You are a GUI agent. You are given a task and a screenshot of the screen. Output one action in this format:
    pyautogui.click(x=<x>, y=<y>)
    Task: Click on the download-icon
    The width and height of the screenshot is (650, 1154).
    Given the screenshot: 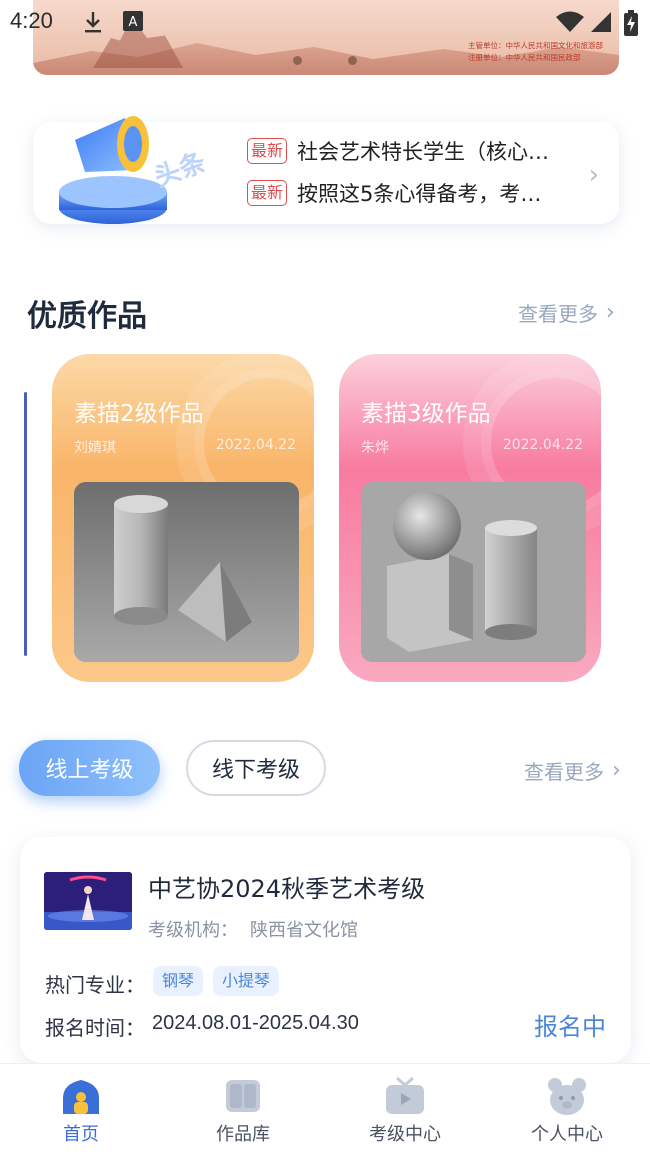 What is the action you would take?
    pyautogui.click(x=93, y=22)
    